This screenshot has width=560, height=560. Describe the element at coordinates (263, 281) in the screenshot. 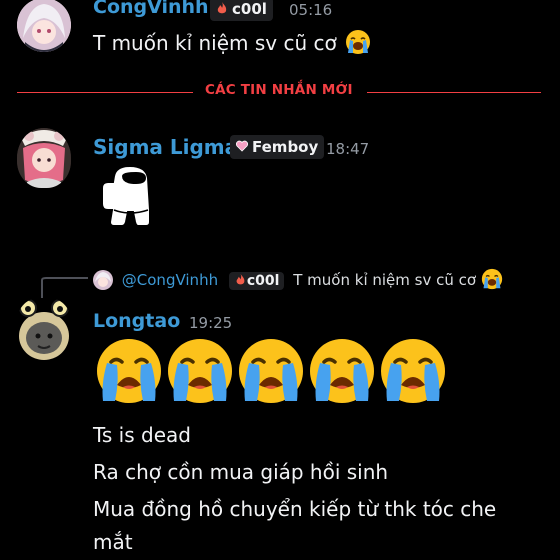

I see `reply-badge-label: c00l` at that location.